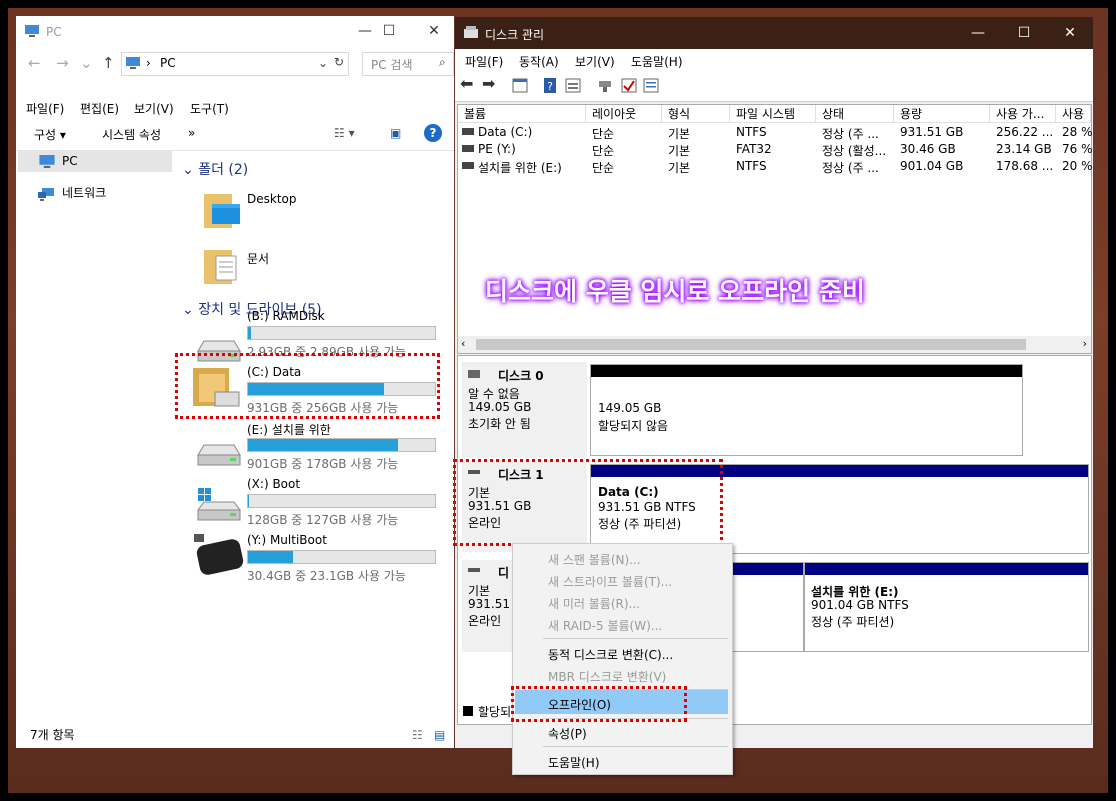 The image size is (1116, 801). What do you see at coordinates (522, 114) in the screenshot?
I see `column-header-volume: 볼륨` at bounding box center [522, 114].